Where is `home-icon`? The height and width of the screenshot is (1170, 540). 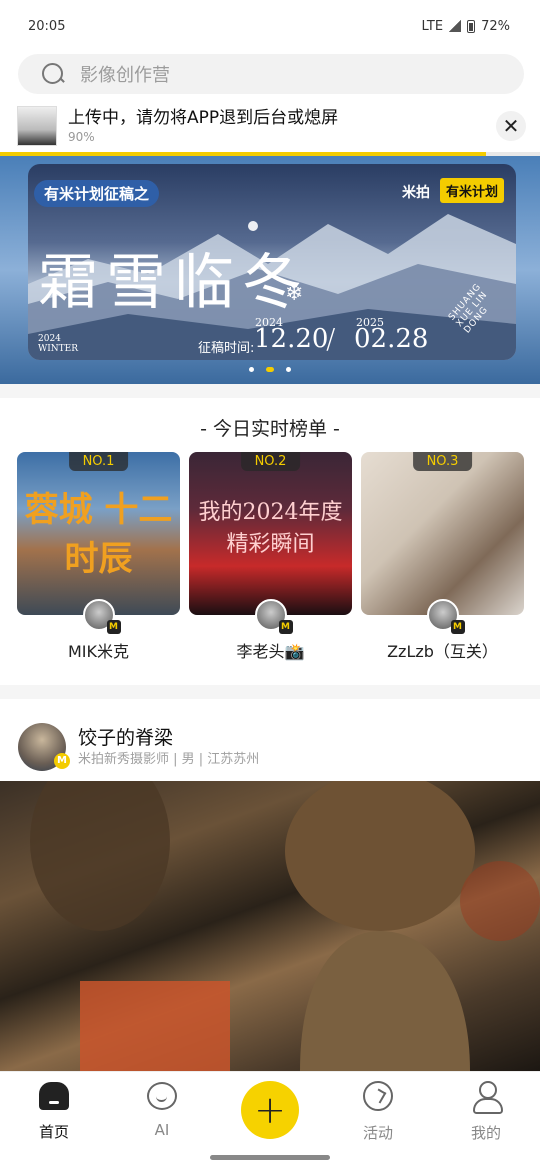
home-icon is located at coordinates (54, 1096).